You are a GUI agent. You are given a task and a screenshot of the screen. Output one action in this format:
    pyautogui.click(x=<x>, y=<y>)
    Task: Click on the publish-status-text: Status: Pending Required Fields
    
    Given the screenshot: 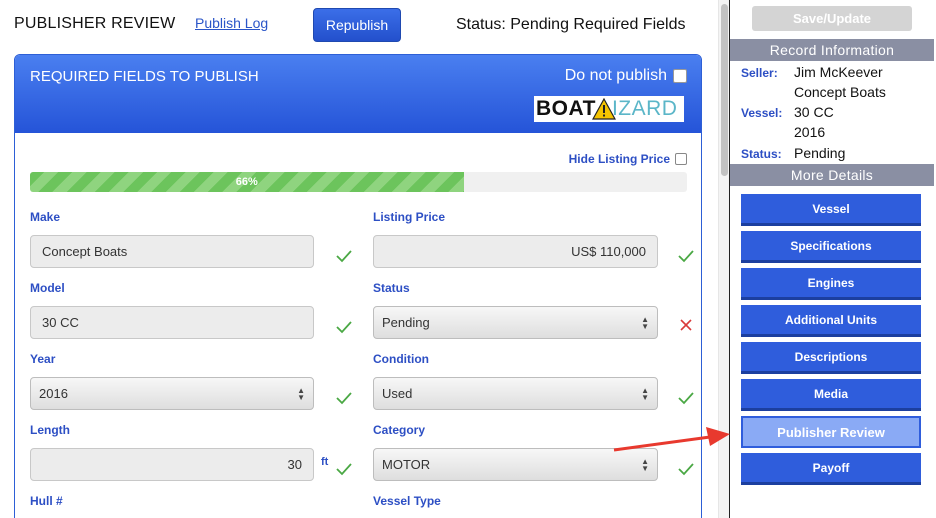 What is the action you would take?
    pyautogui.click(x=571, y=24)
    